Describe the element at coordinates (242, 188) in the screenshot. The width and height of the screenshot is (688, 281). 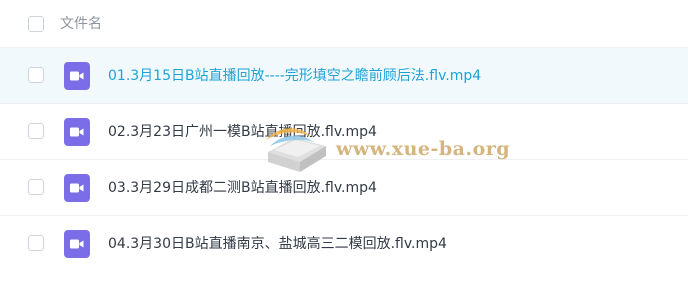
I see `file-name: 03.3月29日成都二测B站直播回放.flv.mp4` at that location.